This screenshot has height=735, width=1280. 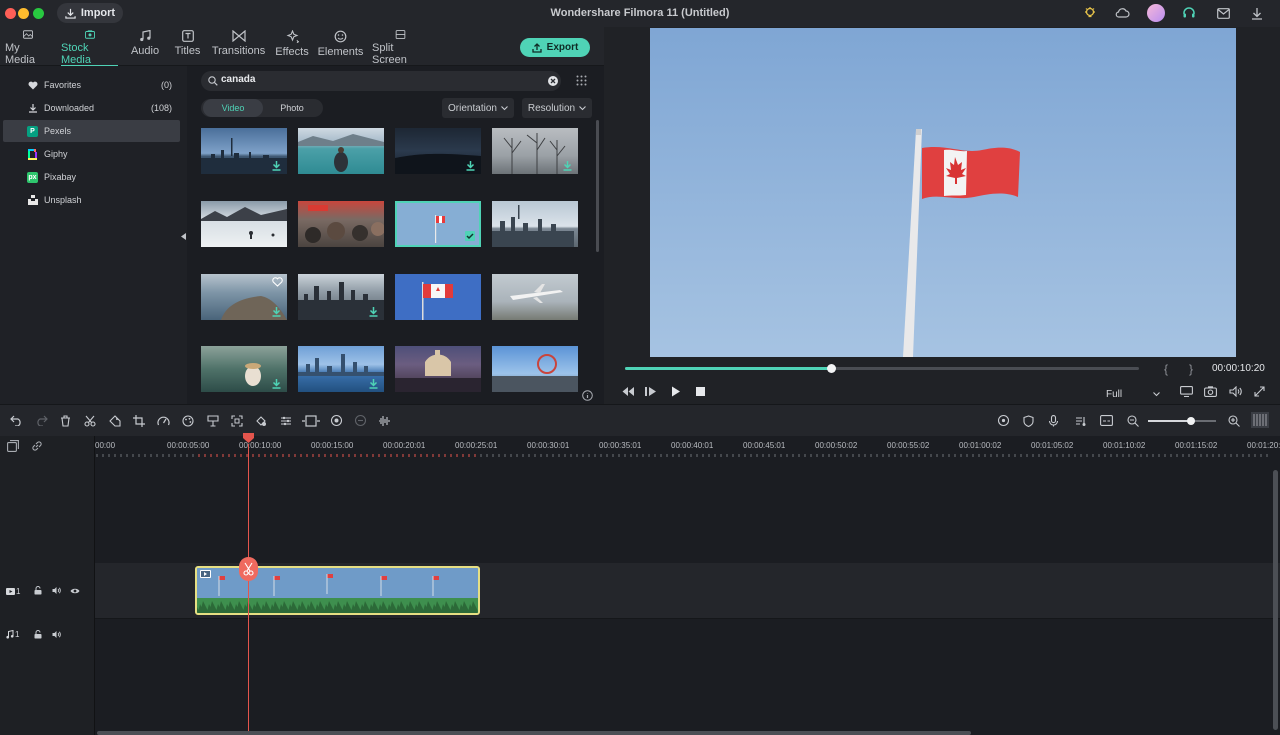 I want to click on zoom-slider-handle, so click(x=1191, y=421).